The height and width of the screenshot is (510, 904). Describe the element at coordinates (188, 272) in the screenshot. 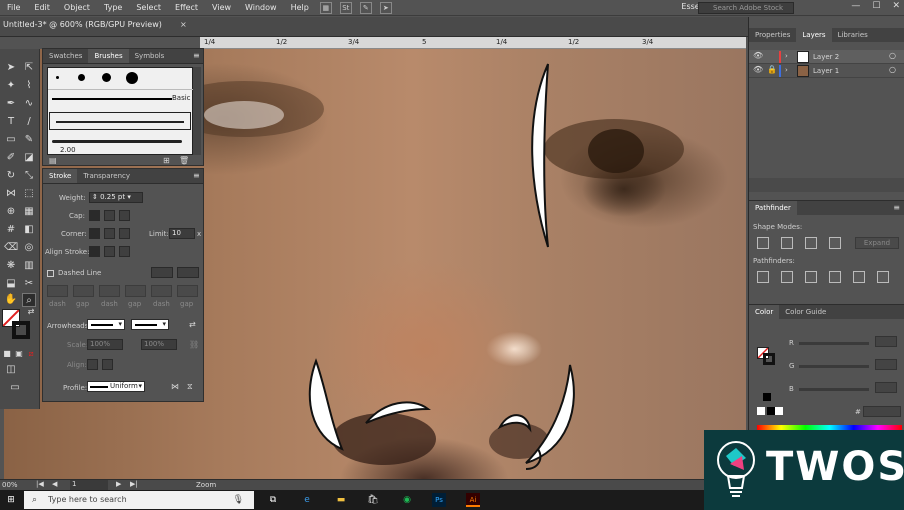

I see `align-dash-button` at that location.